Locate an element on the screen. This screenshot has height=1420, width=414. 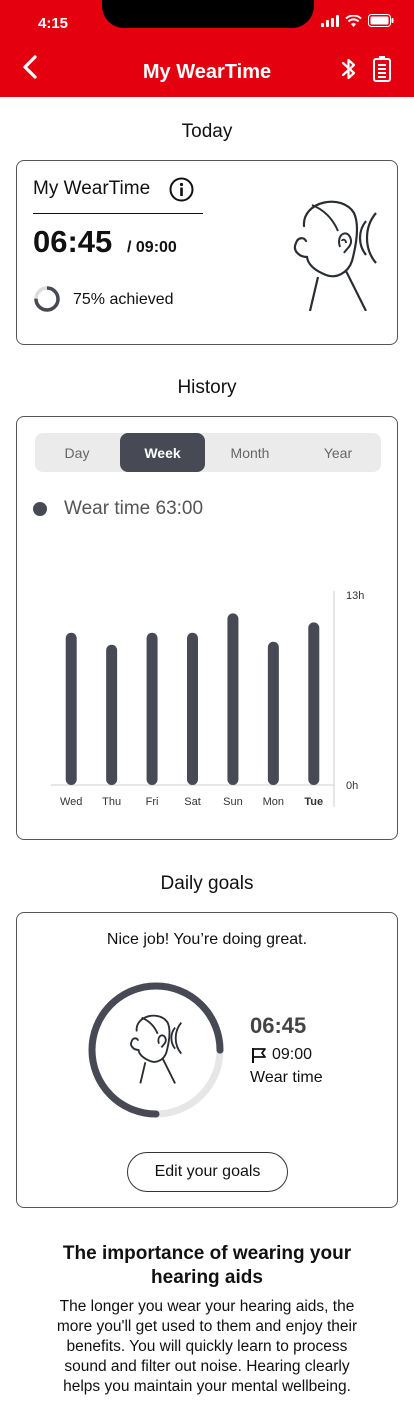
goal-progress-ring is located at coordinates (156, 1050).